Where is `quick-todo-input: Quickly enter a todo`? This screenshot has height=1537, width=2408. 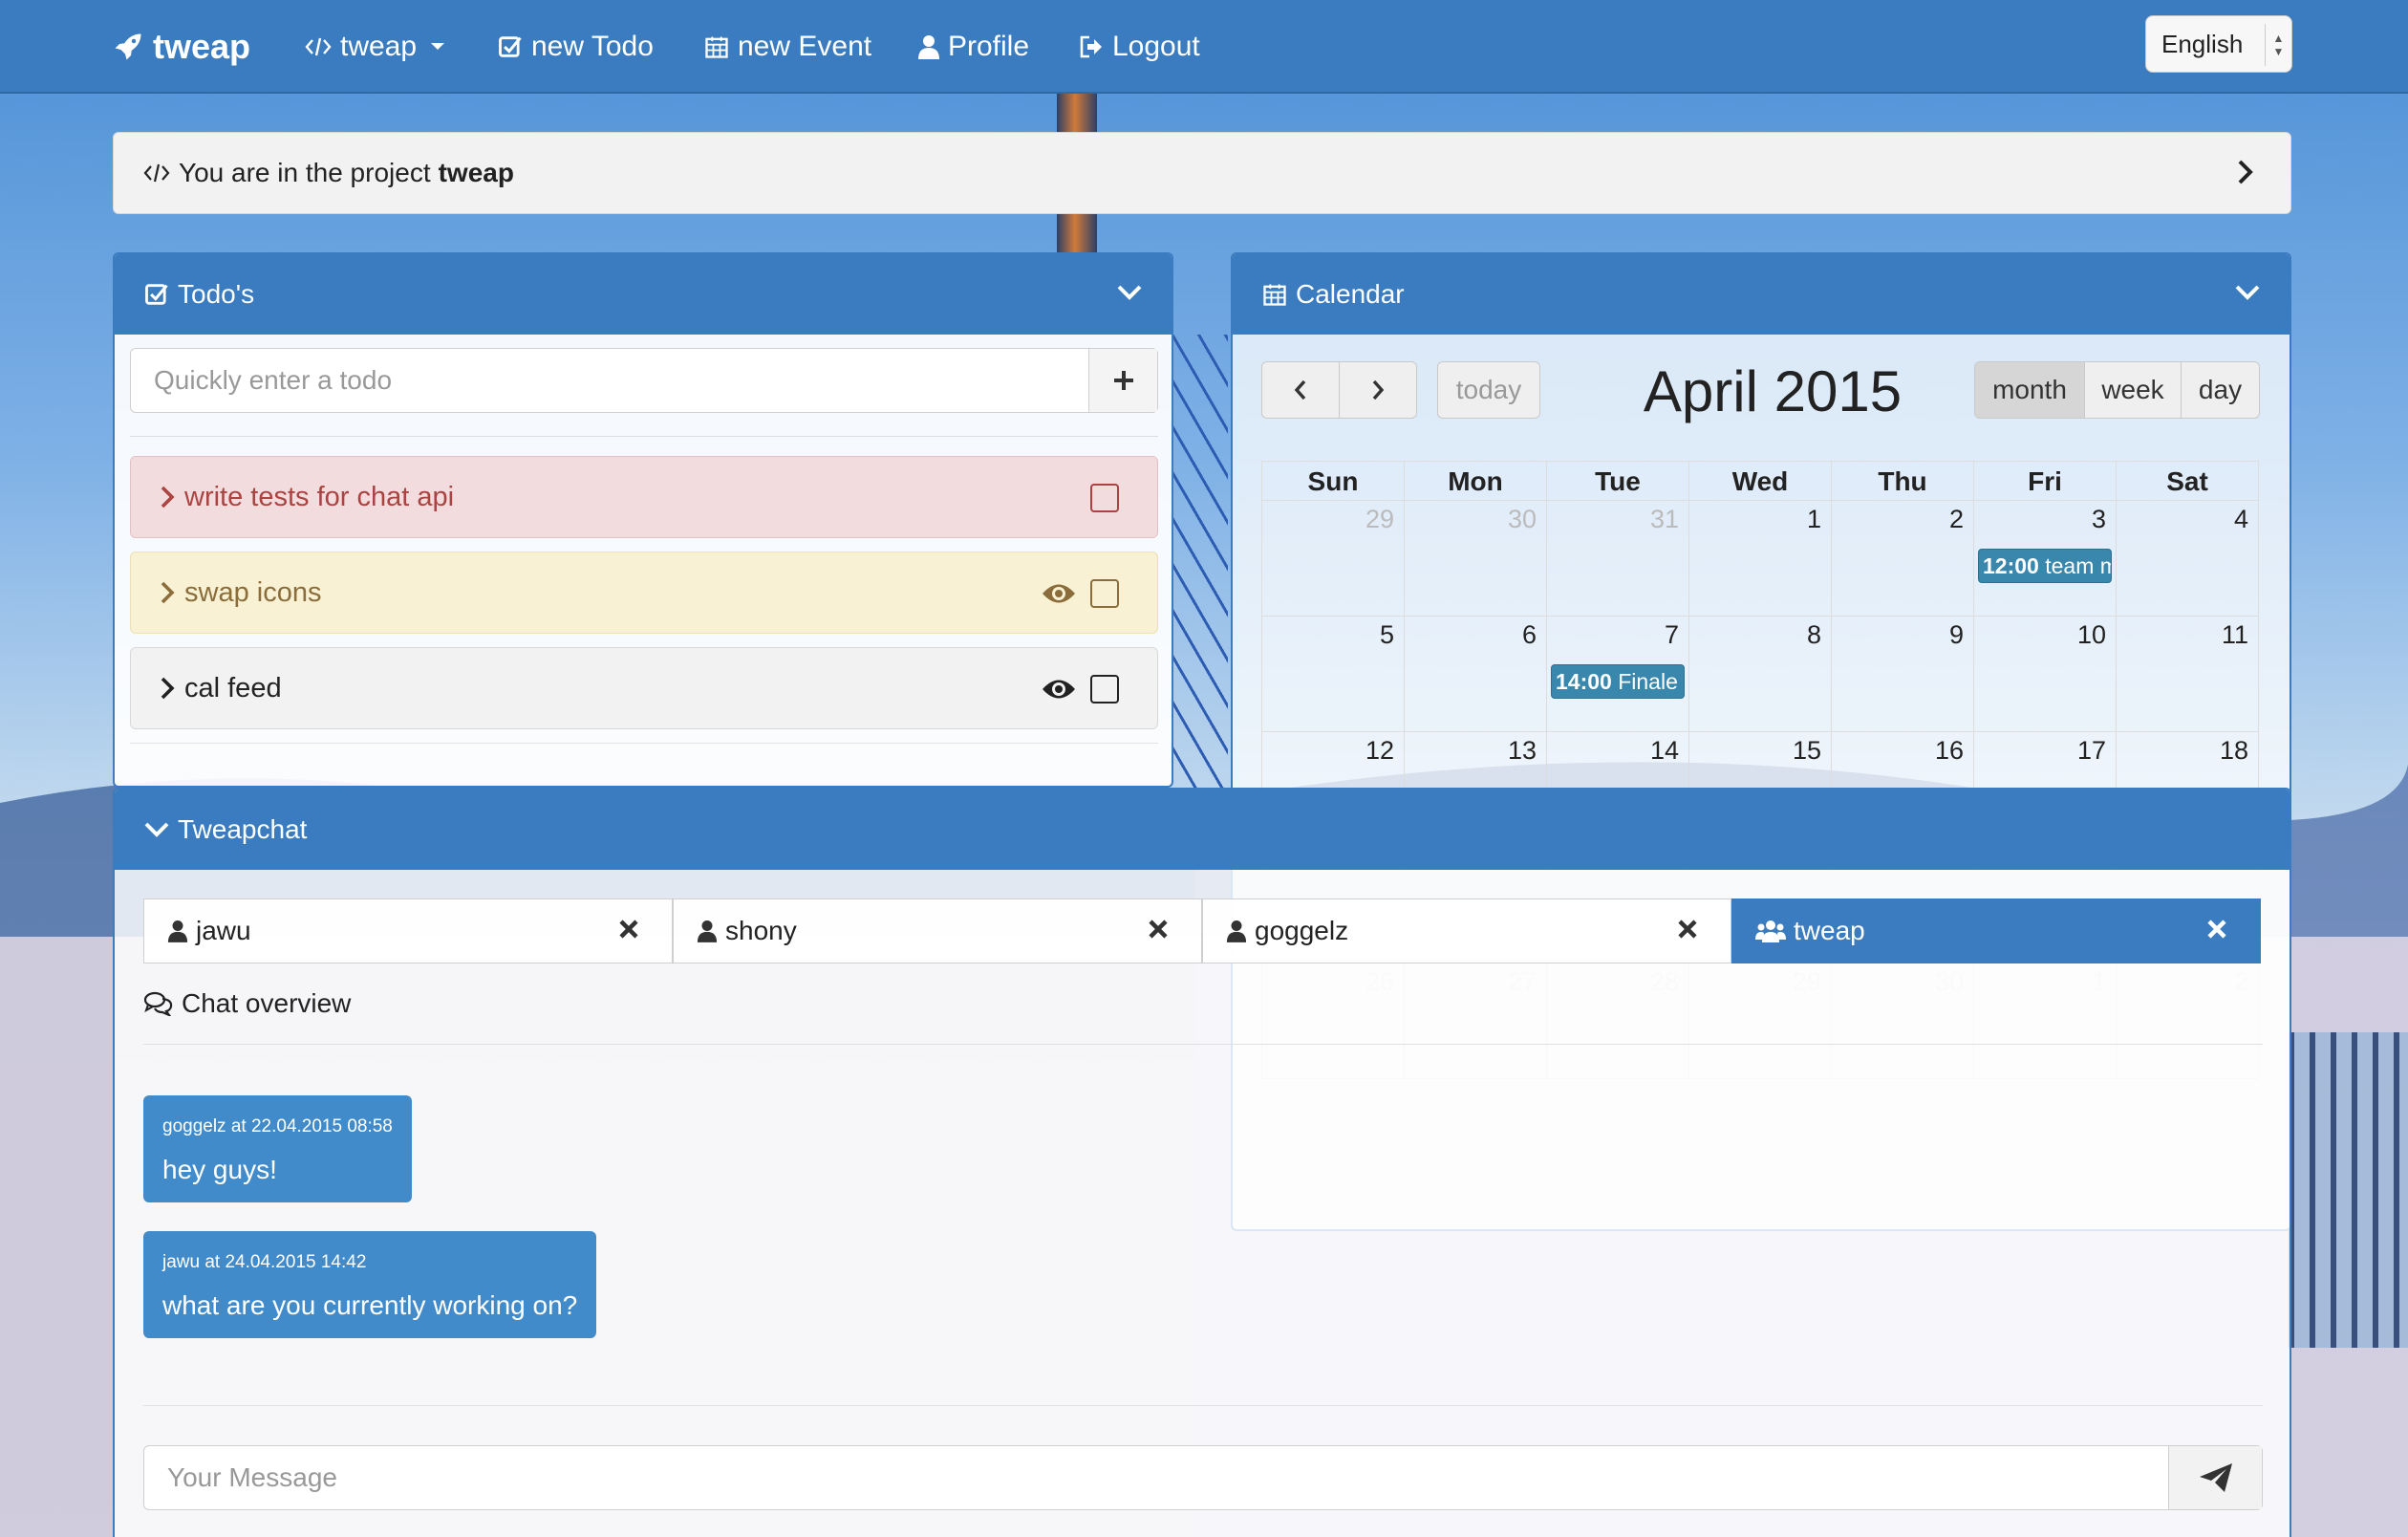
quick-todo-input: Quickly enter a todo is located at coordinates (610, 380).